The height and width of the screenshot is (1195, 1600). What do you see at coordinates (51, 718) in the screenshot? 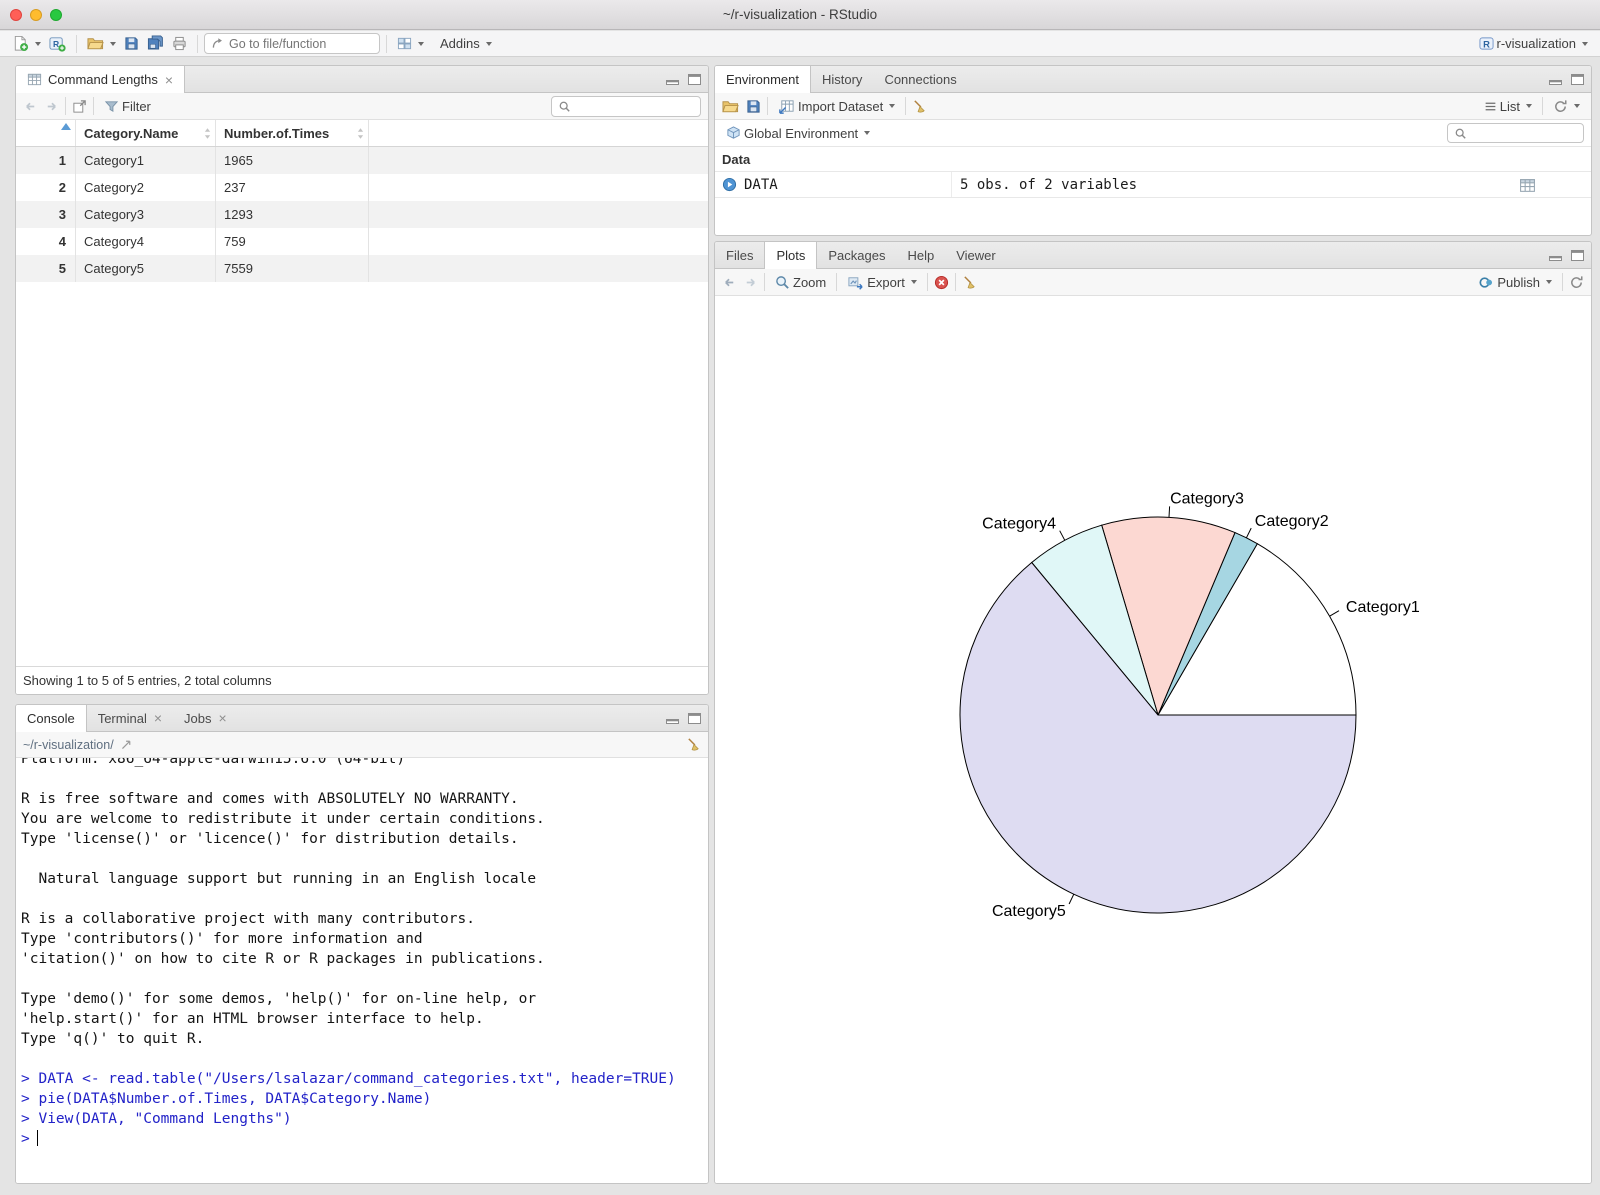
I see `tab-console: Console` at bounding box center [51, 718].